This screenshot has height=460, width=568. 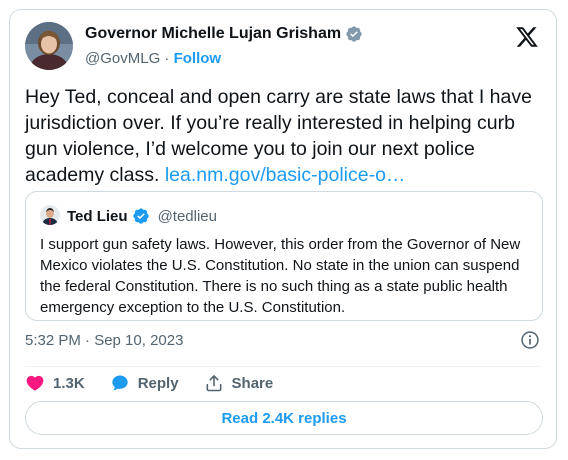 I want to click on author-handle-row: @GovMLG · Follow, so click(x=153, y=58).